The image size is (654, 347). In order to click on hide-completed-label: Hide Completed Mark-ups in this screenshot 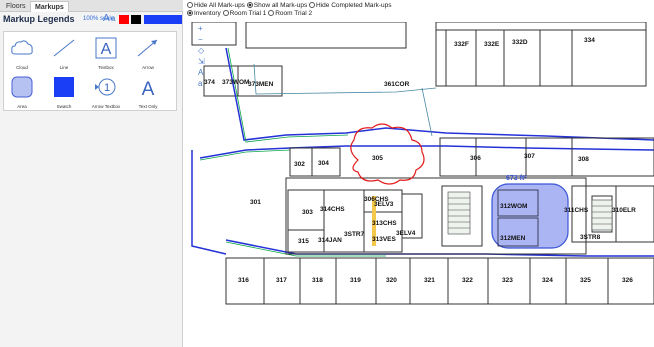, I will do `click(354, 5)`.